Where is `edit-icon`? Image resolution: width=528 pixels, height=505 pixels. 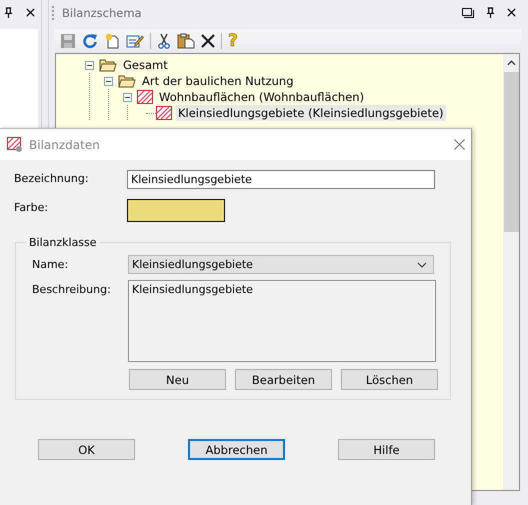 edit-icon is located at coordinates (135, 41).